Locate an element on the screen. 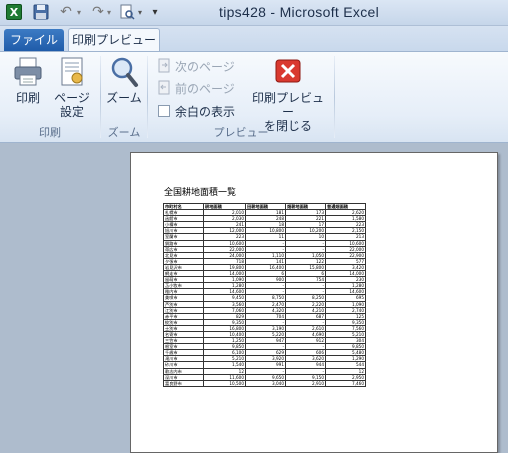  page-setup-label-2: 設定 is located at coordinates (71, 112).